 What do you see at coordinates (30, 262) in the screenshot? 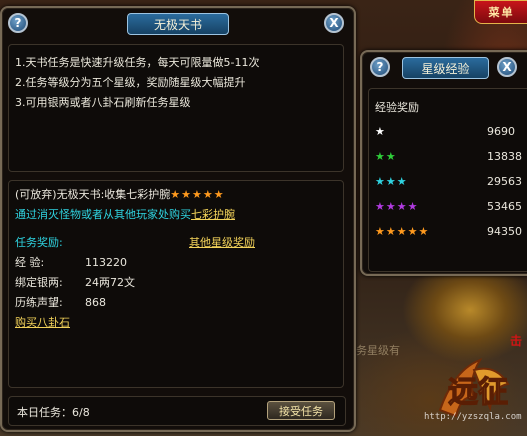
I see `reward-label-exp: 经 验:` at bounding box center [30, 262].